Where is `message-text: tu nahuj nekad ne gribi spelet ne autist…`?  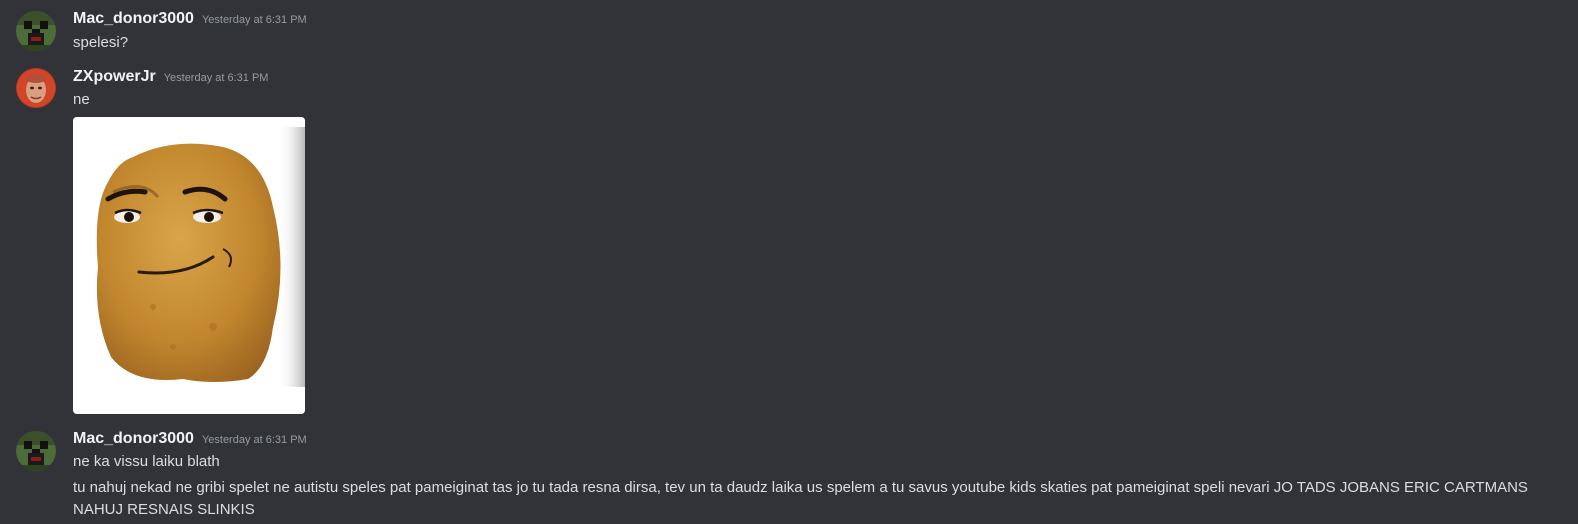 message-text: tu nahuj nekad ne gribi spelet ne autist… is located at coordinates (800, 498).